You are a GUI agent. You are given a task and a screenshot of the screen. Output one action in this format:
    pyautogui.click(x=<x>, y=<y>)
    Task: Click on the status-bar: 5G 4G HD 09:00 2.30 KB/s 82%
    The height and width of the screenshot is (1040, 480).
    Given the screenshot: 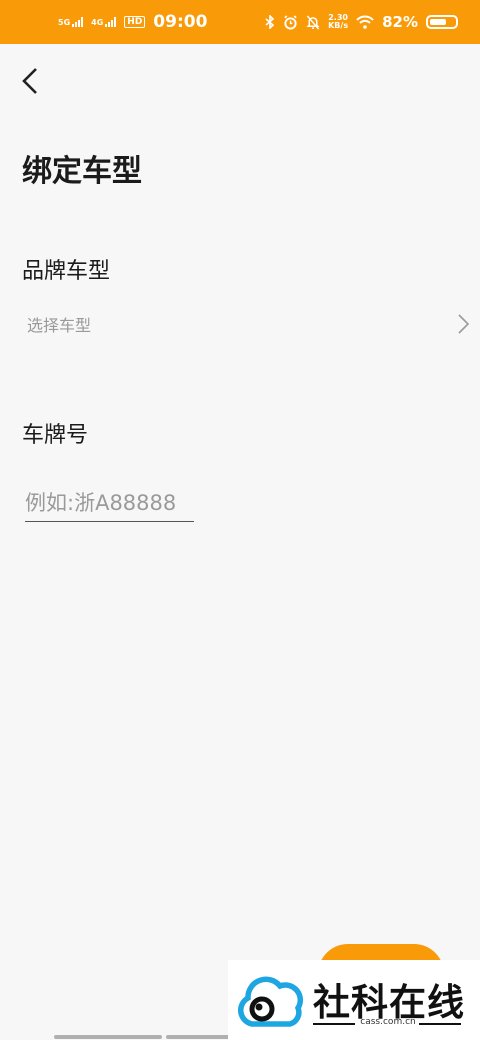 What is the action you would take?
    pyautogui.click(x=240, y=22)
    